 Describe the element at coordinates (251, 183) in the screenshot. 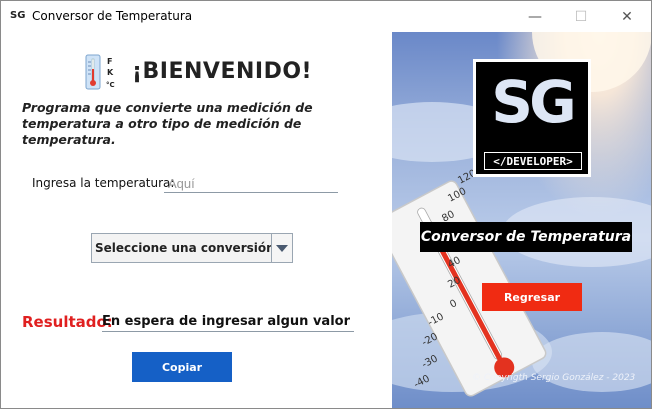

I see `temperature-input` at that location.